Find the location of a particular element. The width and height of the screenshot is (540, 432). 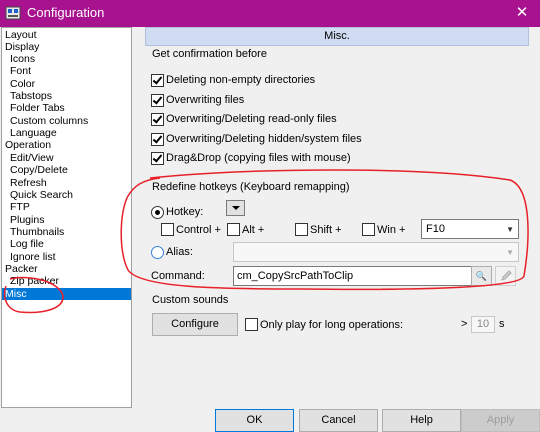

tree-item-folder-tabs: Folder Tabs is located at coordinates (37, 108).